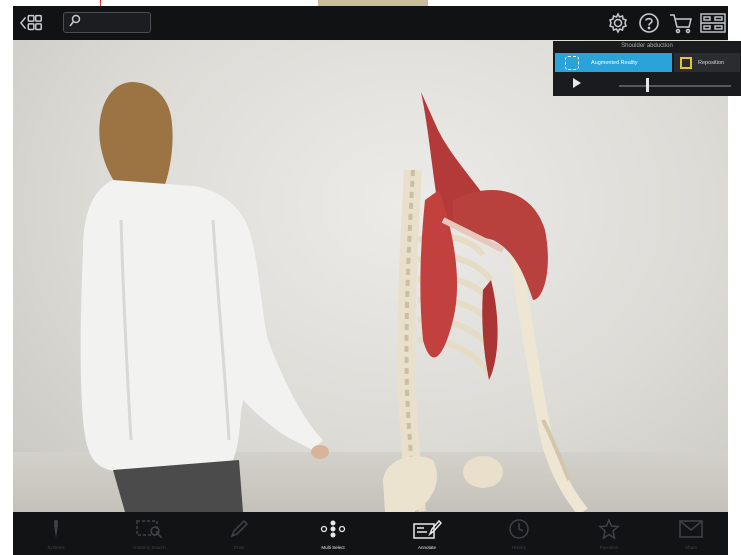 This screenshot has width=741, height=555. I want to click on ar-target-icon, so click(572, 62).